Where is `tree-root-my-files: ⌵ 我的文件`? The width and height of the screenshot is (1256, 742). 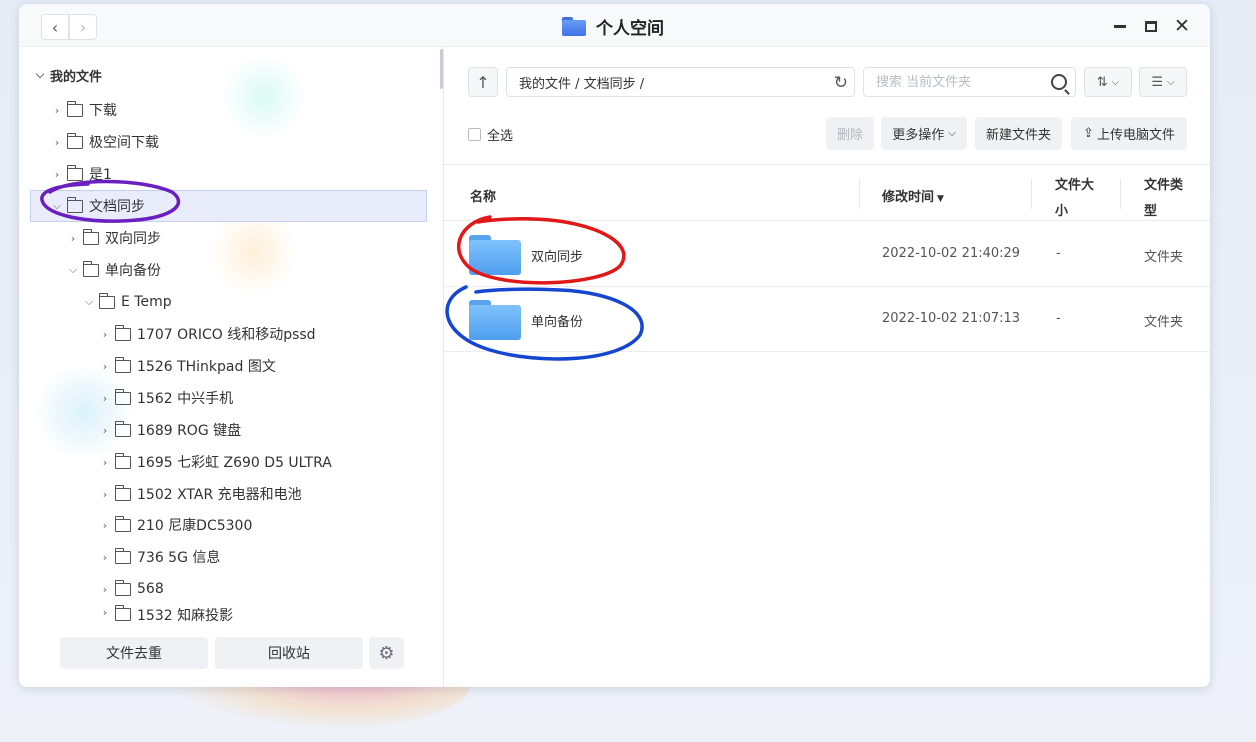 tree-root-my-files: ⌵ 我的文件 is located at coordinates (231, 75).